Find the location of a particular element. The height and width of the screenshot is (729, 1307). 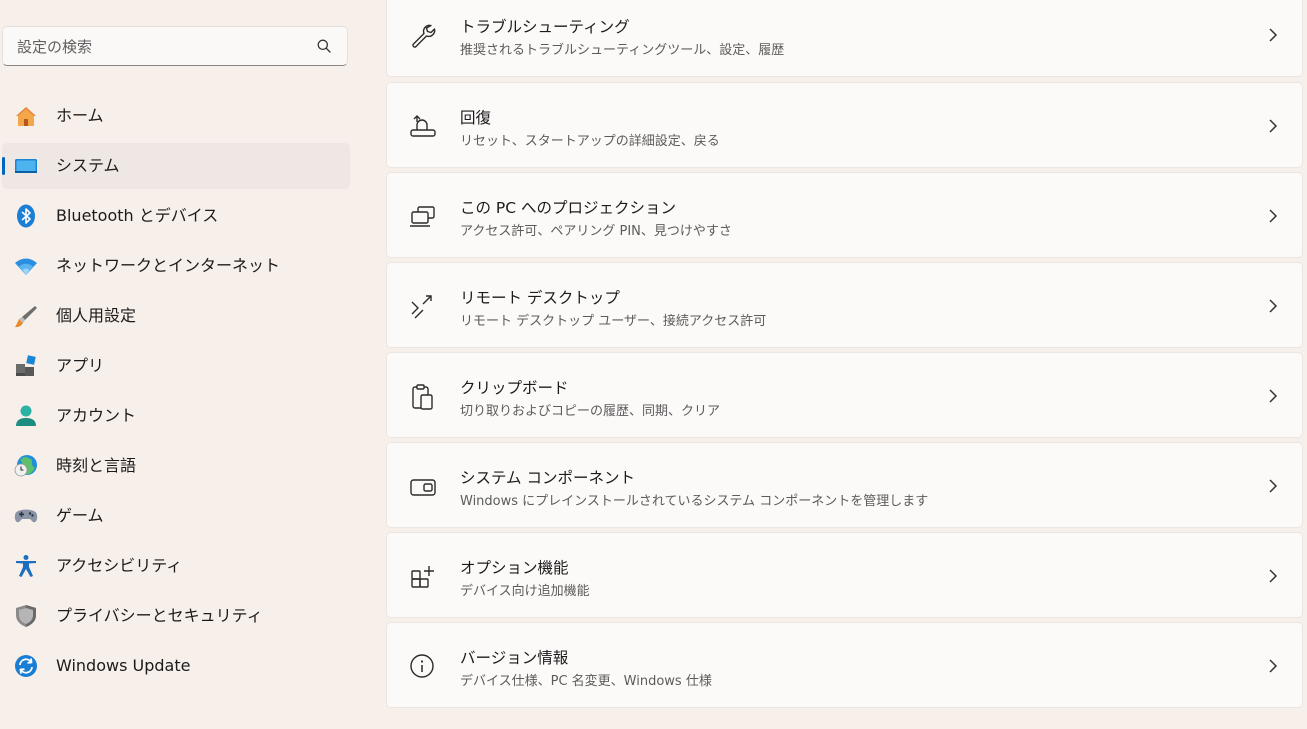

system-icon is located at coordinates (26, 166).